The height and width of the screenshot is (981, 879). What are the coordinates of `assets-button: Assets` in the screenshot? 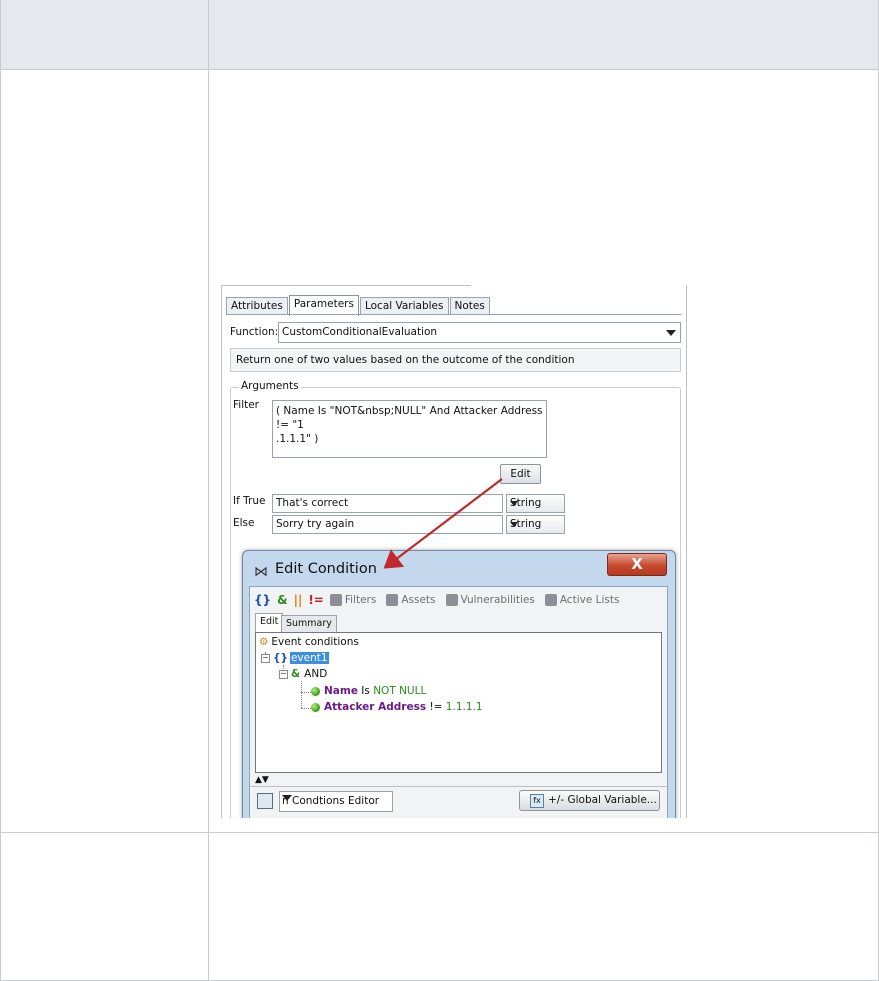 It's located at (411, 600).